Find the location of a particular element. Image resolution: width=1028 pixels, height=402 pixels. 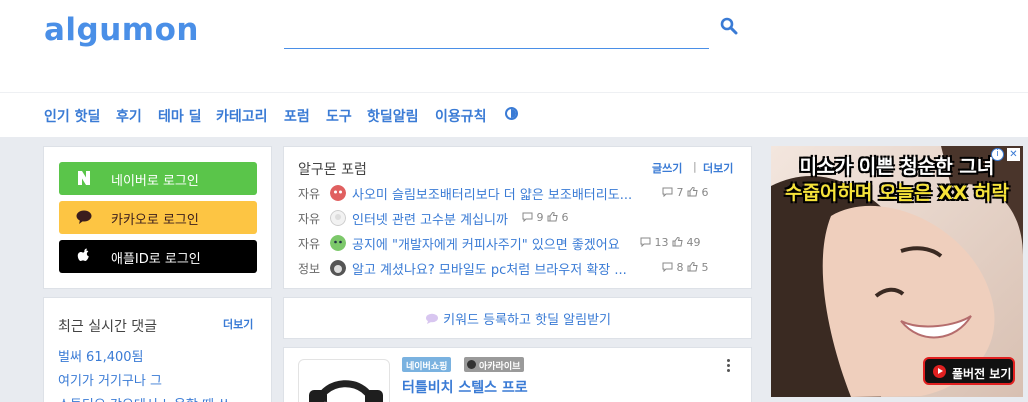

forum-post-row: 자유 공지에 "개발자에게 커피사주기" 있으면 좋겠어요 13 49 is located at coordinates (518, 243).